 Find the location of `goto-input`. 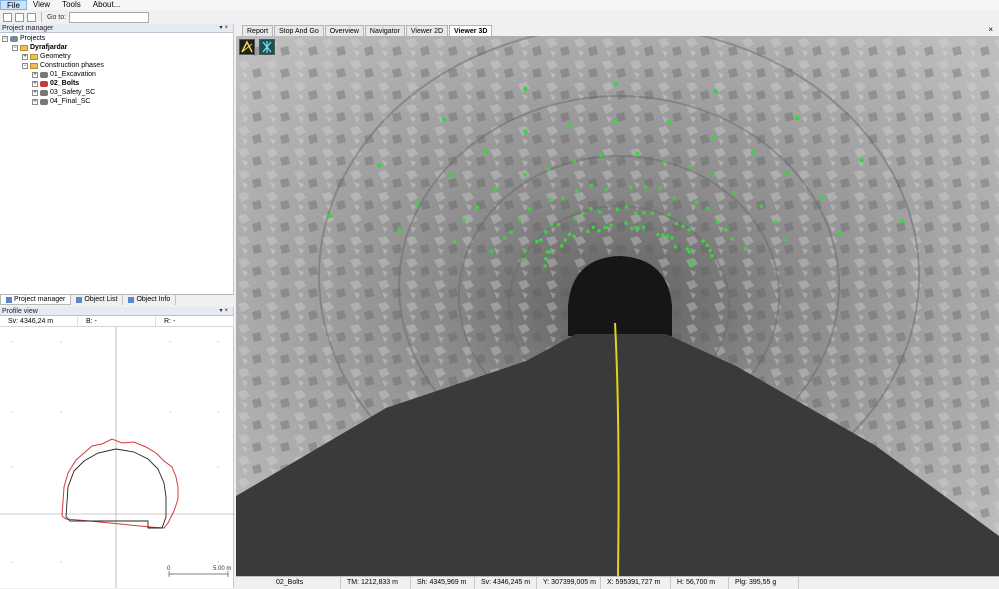

goto-input is located at coordinates (109, 17).